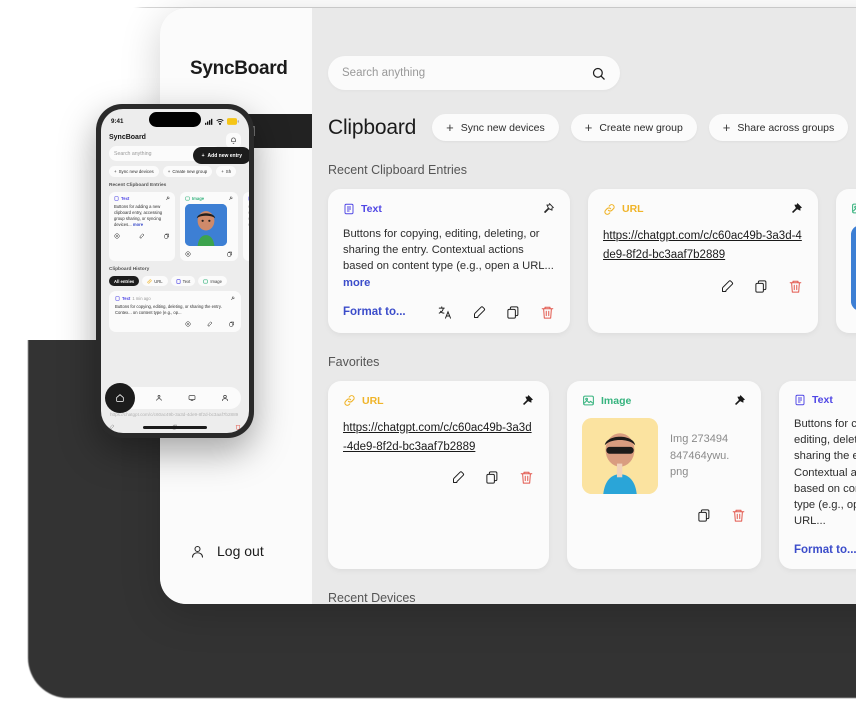  Describe the element at coordinates (846, 261) in the screenshot. I see `clipboard-card-image: Image` at that location.